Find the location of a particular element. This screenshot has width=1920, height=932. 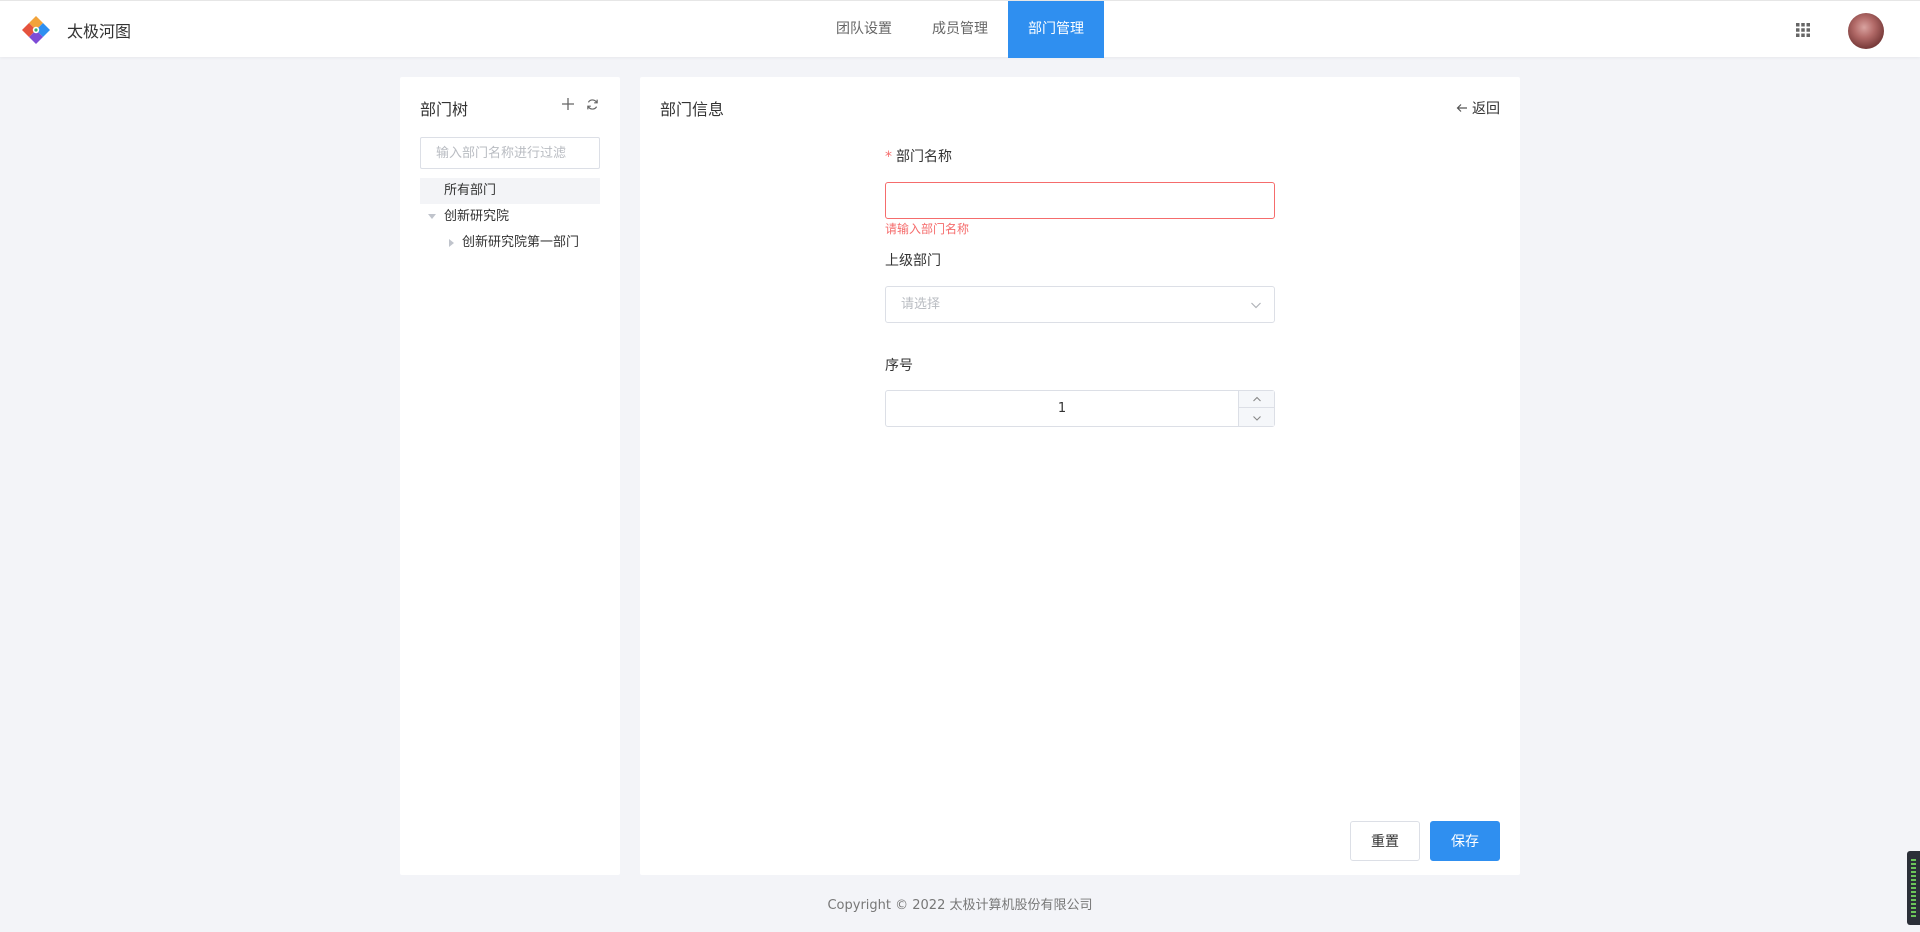

tree-node-label: 创新研究院 is located at coordinates (477, 216).